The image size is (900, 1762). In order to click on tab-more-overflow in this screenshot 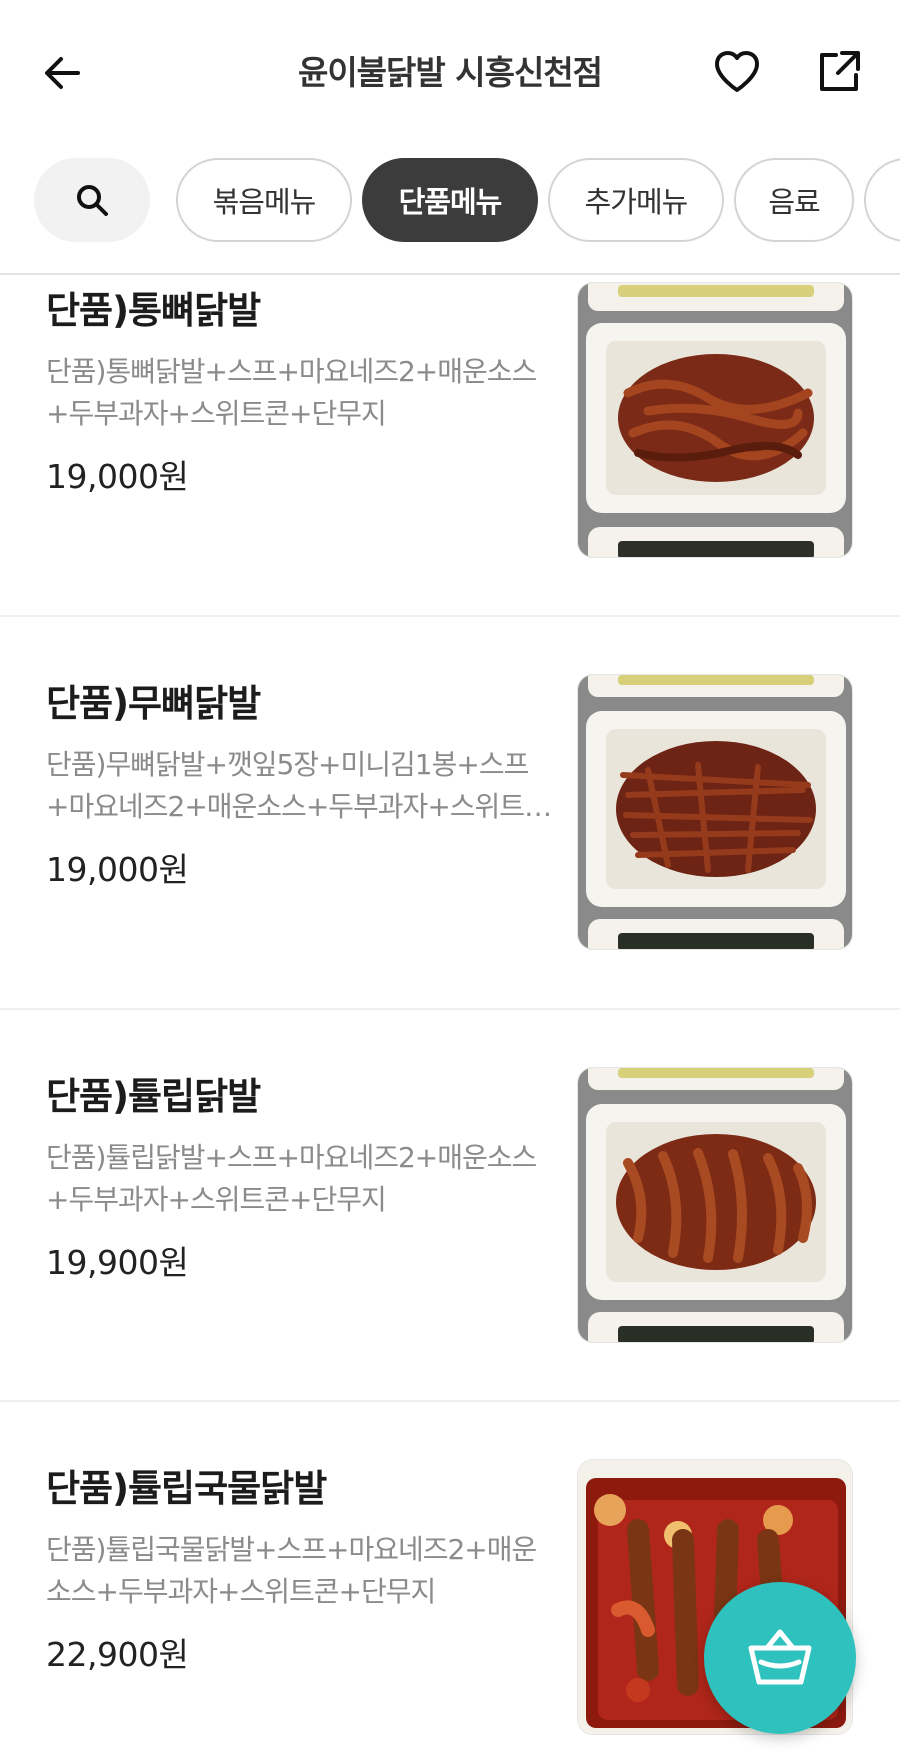, I will do `click(882, 200)`.